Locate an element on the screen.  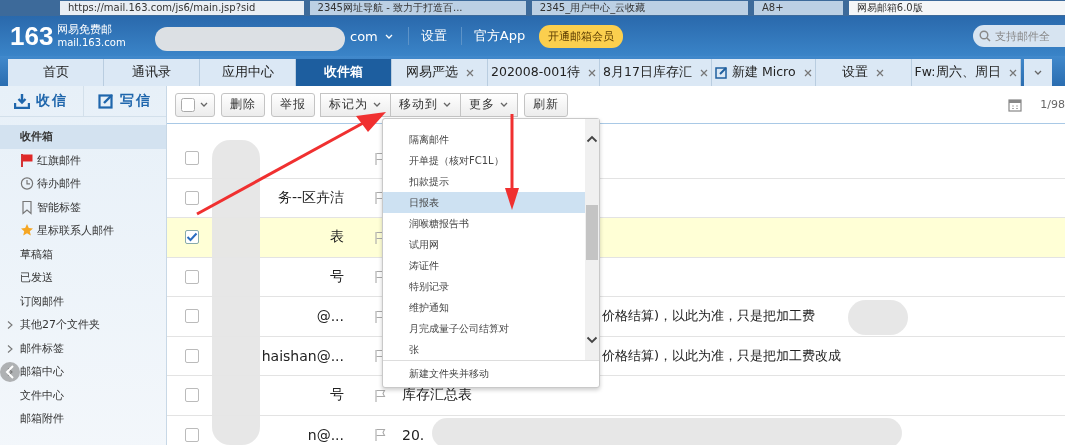
dropdown-button: 移动到 is located at coordinates (425, 104).